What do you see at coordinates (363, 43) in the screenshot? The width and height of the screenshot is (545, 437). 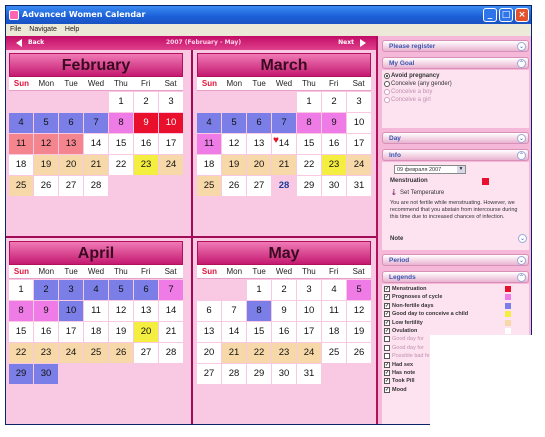 I see `arrow-right-icon` at bounding box center [363, 43].